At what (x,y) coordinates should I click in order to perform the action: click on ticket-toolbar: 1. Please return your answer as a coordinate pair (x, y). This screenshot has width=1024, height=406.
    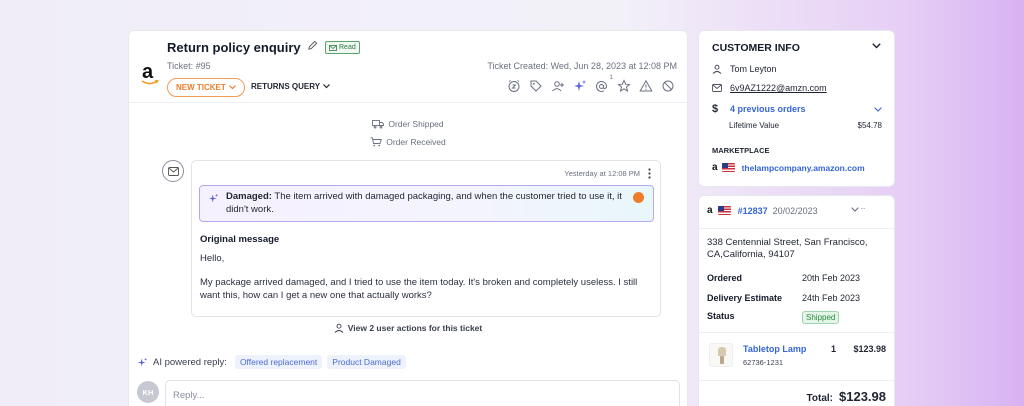
    Looking at the image, I should click on (591, 84).